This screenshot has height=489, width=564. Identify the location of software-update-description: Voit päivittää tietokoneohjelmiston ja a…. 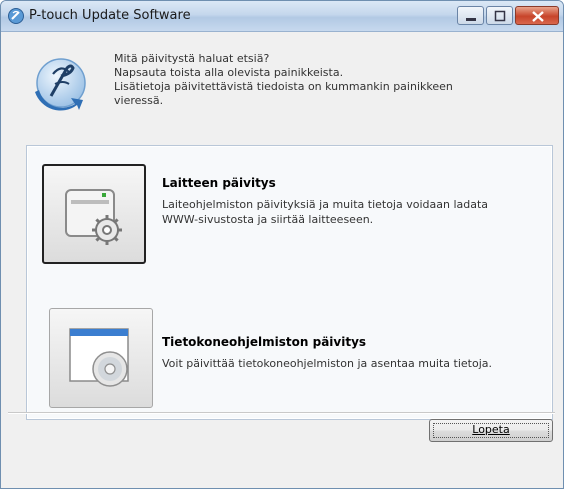
(327, 363).